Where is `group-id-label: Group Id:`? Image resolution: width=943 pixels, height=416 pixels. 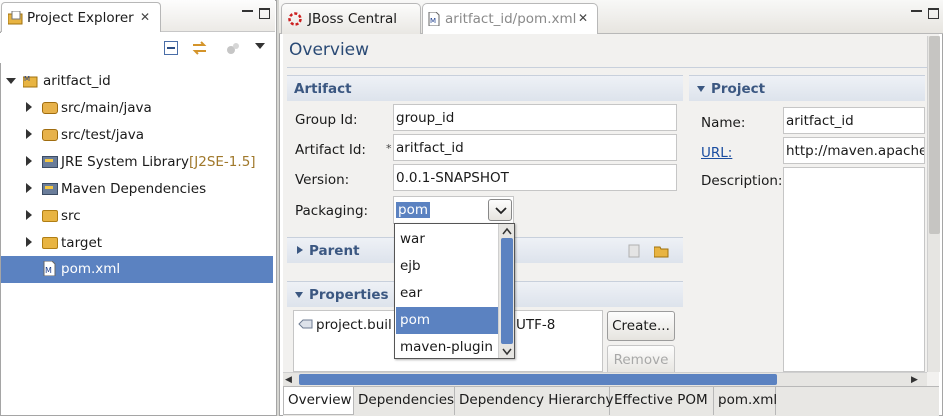
group-id-label: Group Id: is located at coordinates (326, 120).